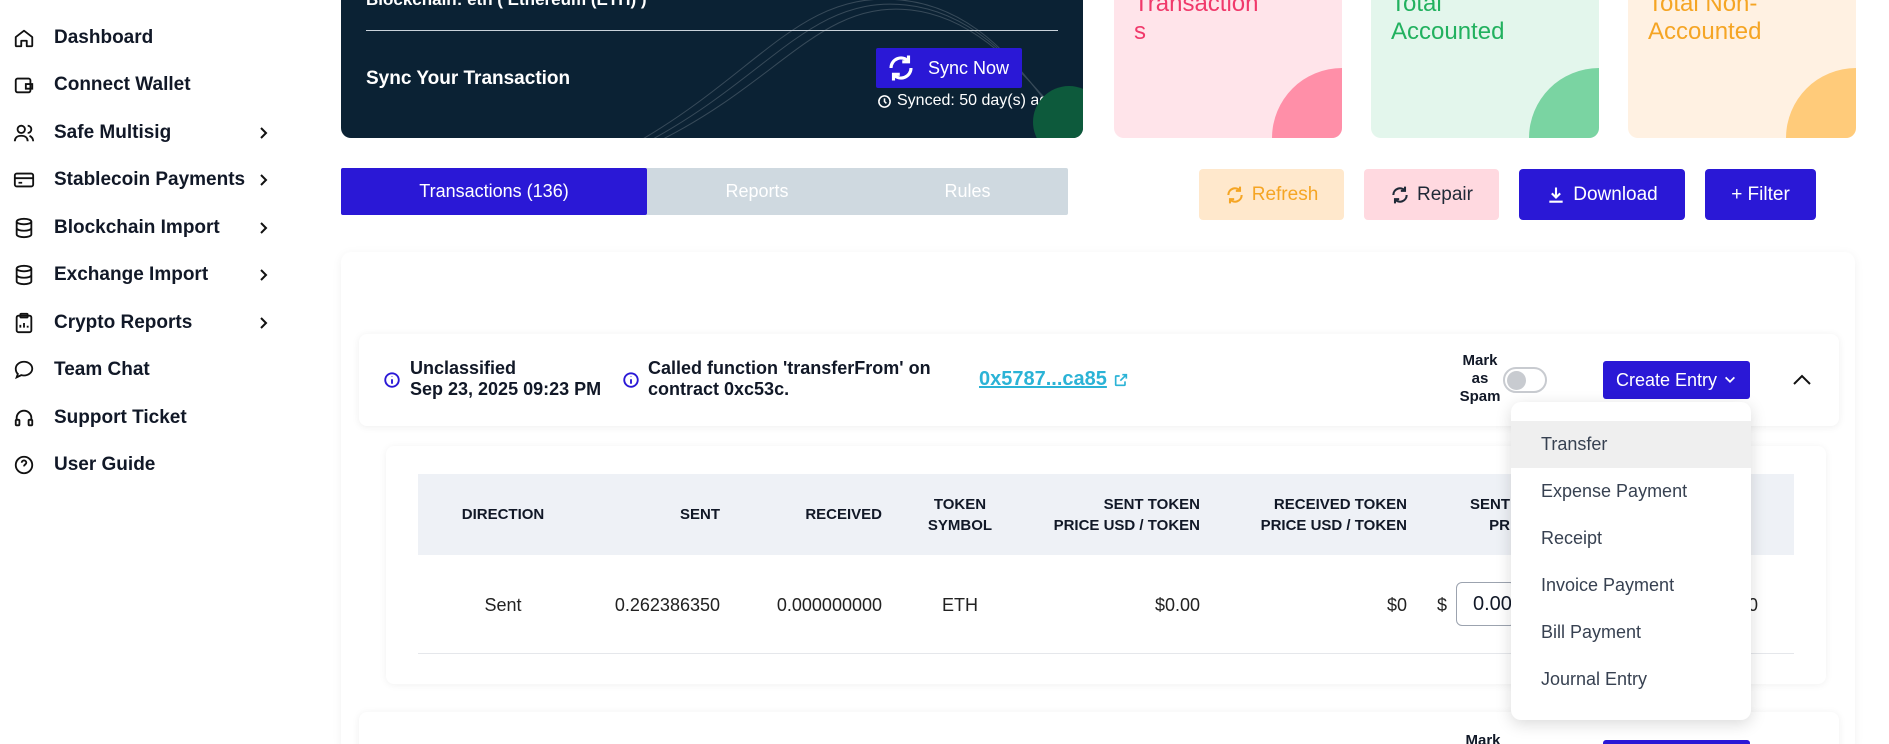 The image size is (1889, 744). What do you see at coordinates (122, 84) in the screenshot?
I see `sidebar-item-label: Connect Wallet` at bounding box center [122, 84].